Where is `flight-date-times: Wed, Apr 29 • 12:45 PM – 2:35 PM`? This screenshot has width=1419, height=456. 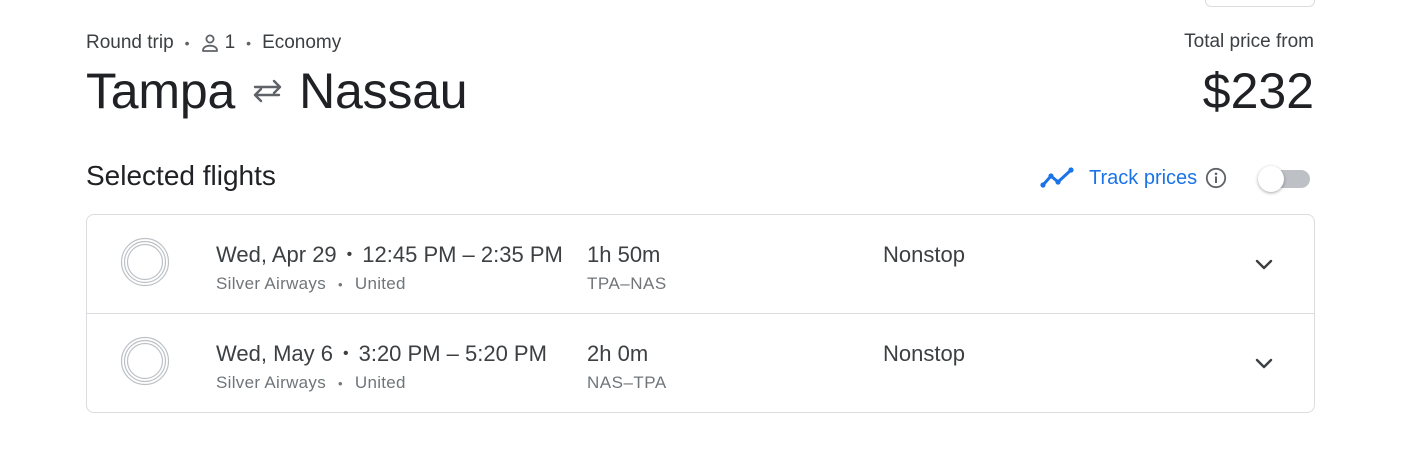
flight-date-times: Wed, Apr 29 • 12:45 PM – 2:35 PM is located at coordinates (389, 255).